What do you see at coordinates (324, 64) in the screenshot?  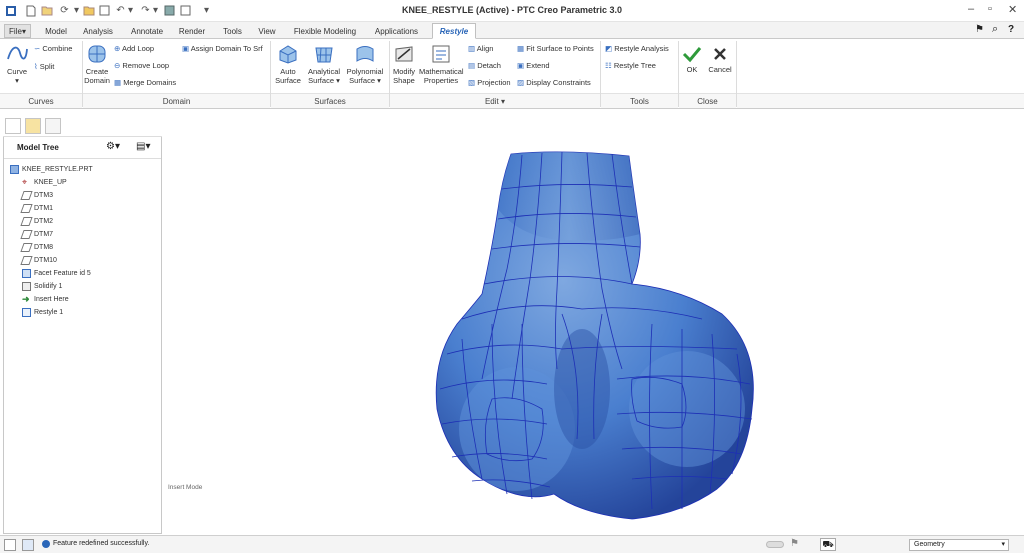 I see `analytical-surface-button: Analytical Surface ▾` at bounding box center [324, 64].